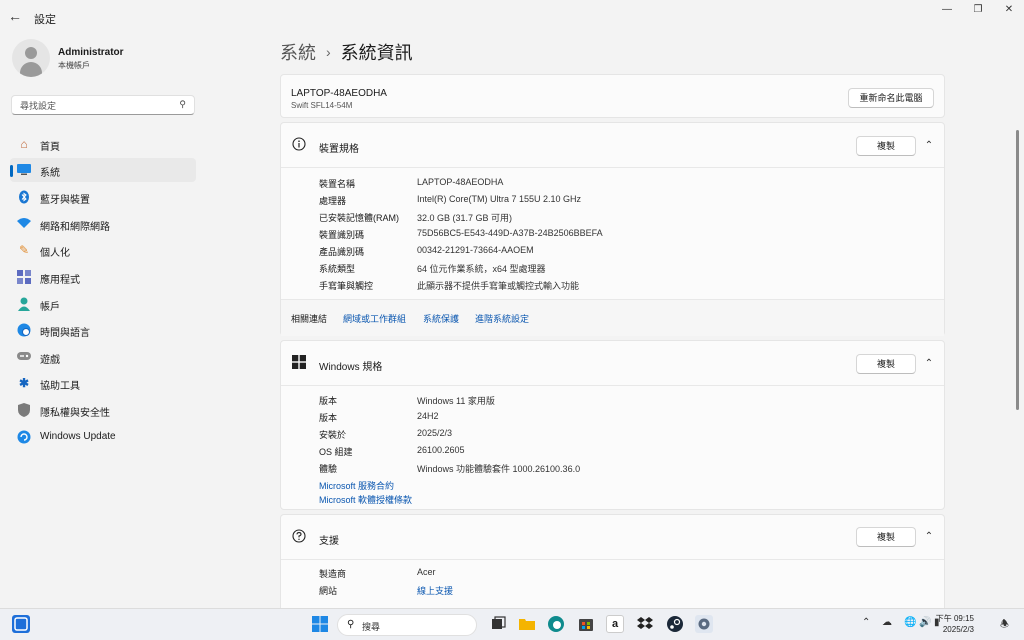  What do you see at coordinates (978, 11) in the screenshot?
I see `maximize-icon: ❐` at bounding box center [978, 11].